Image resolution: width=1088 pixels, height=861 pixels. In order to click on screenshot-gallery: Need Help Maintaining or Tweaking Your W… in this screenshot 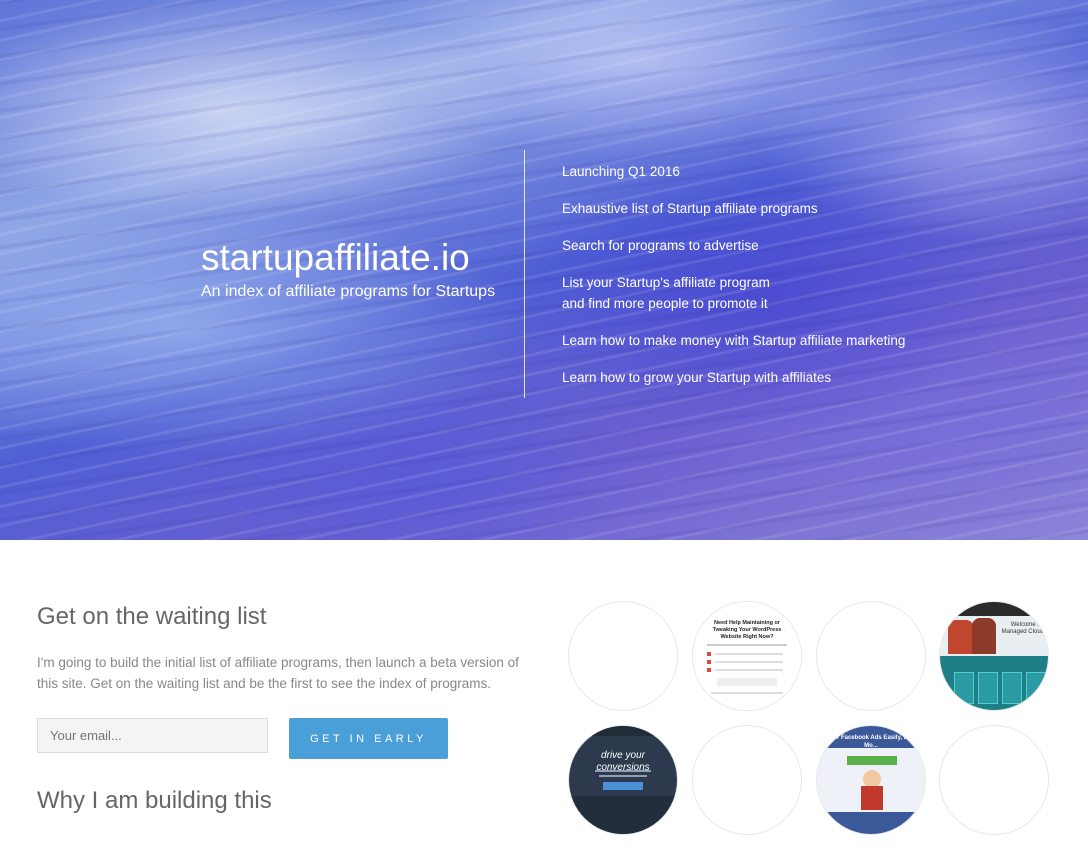, I will do `click(813, 731)`.